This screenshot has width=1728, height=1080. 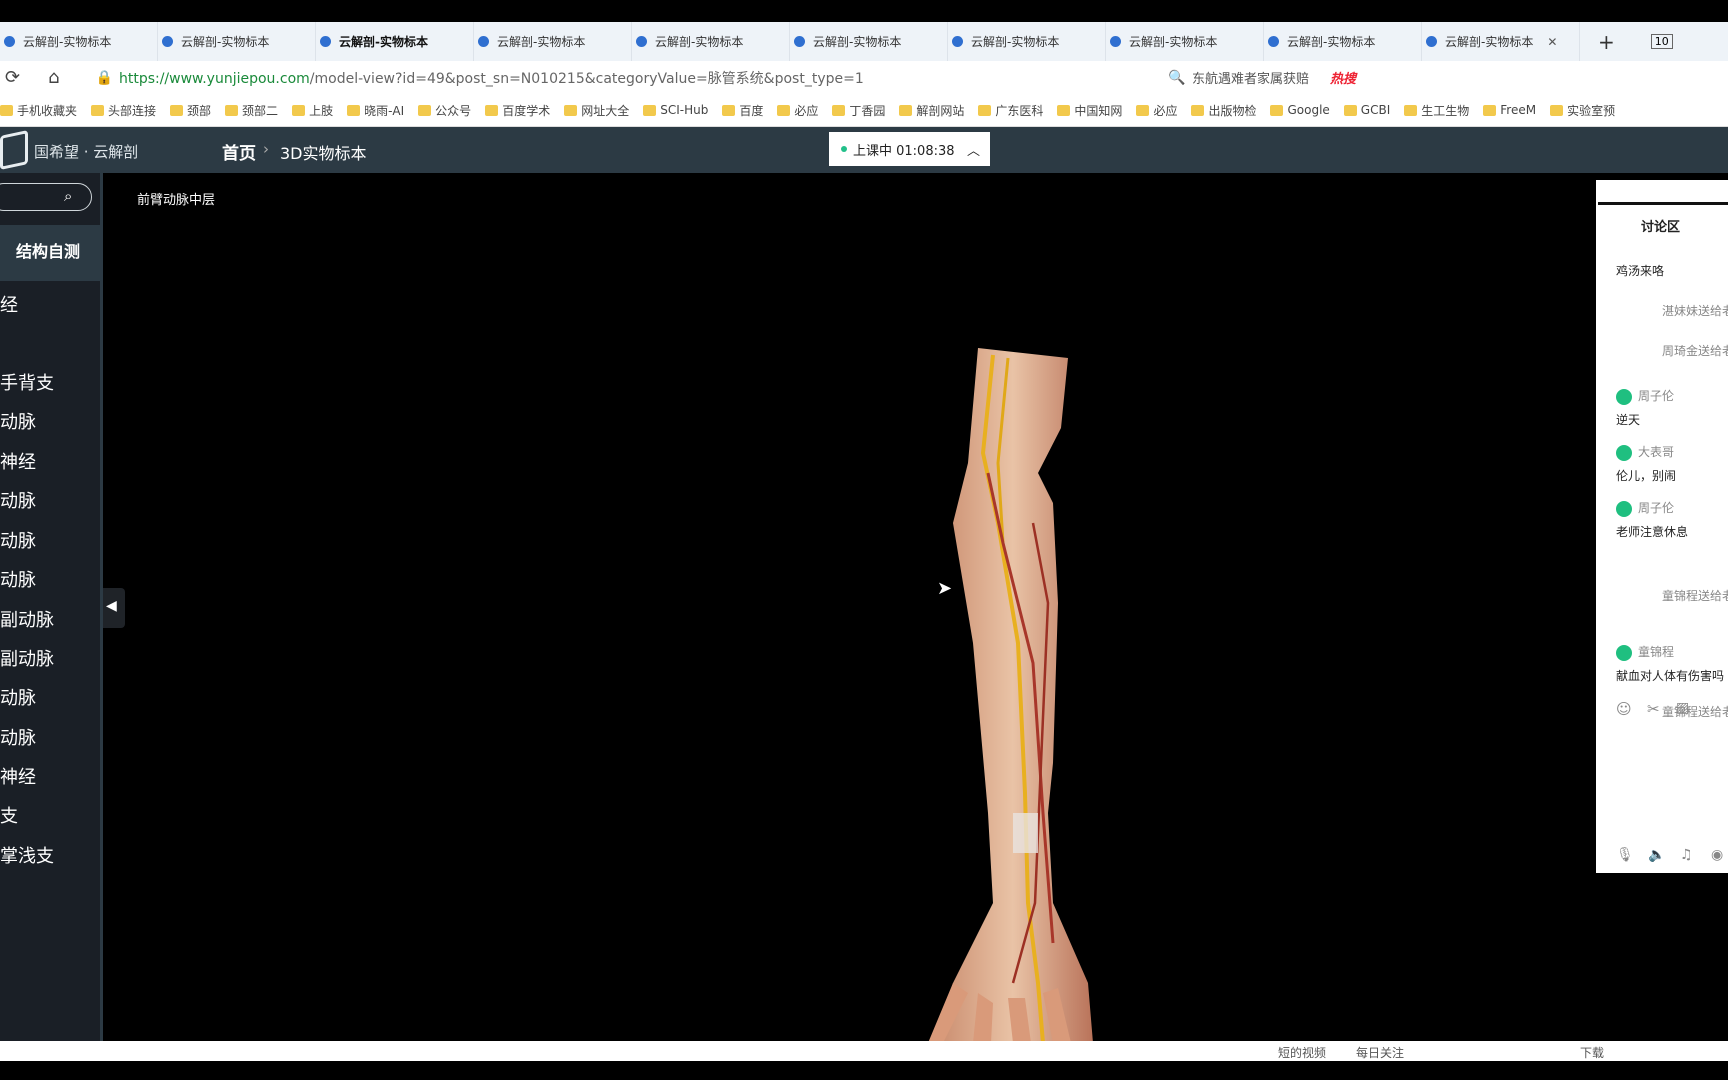 I want to click on model-title: 前臂动脉中层, so click(x=176, y=200).